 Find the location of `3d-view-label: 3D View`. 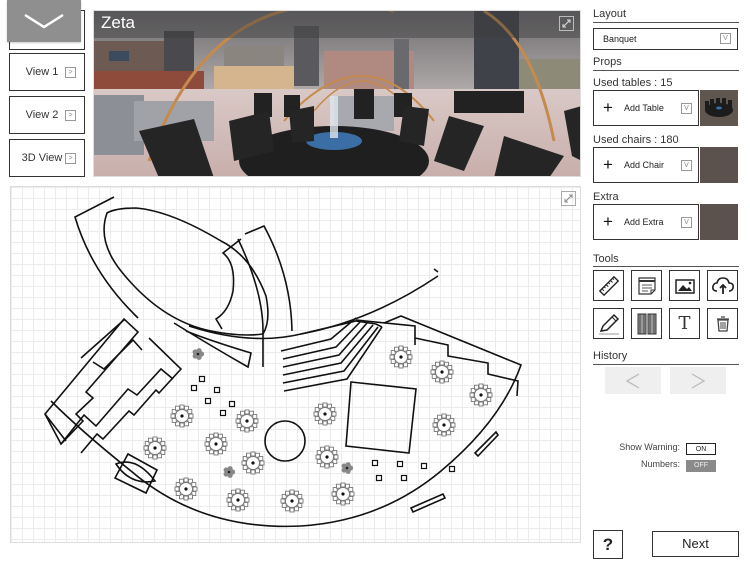

3d-view-label: 3D View is located at coordinates (42, 158).